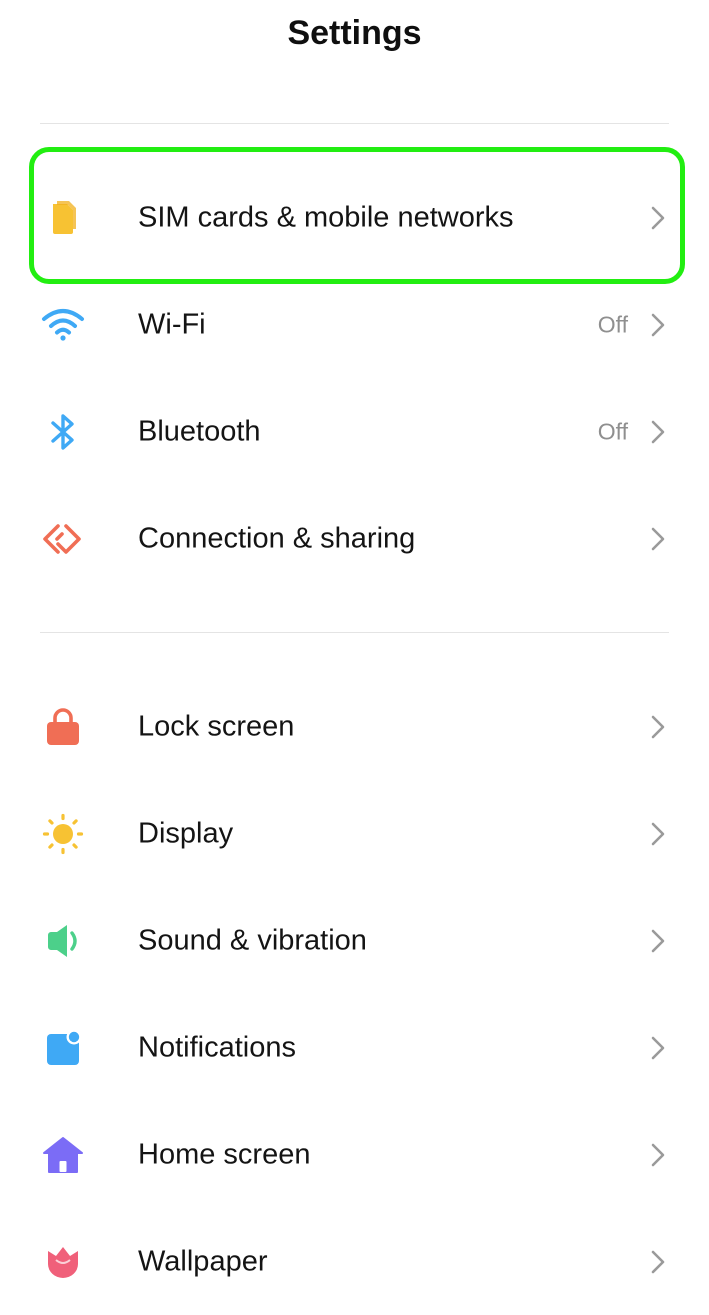  I want to click on notification-icon, so click(63, 1048).